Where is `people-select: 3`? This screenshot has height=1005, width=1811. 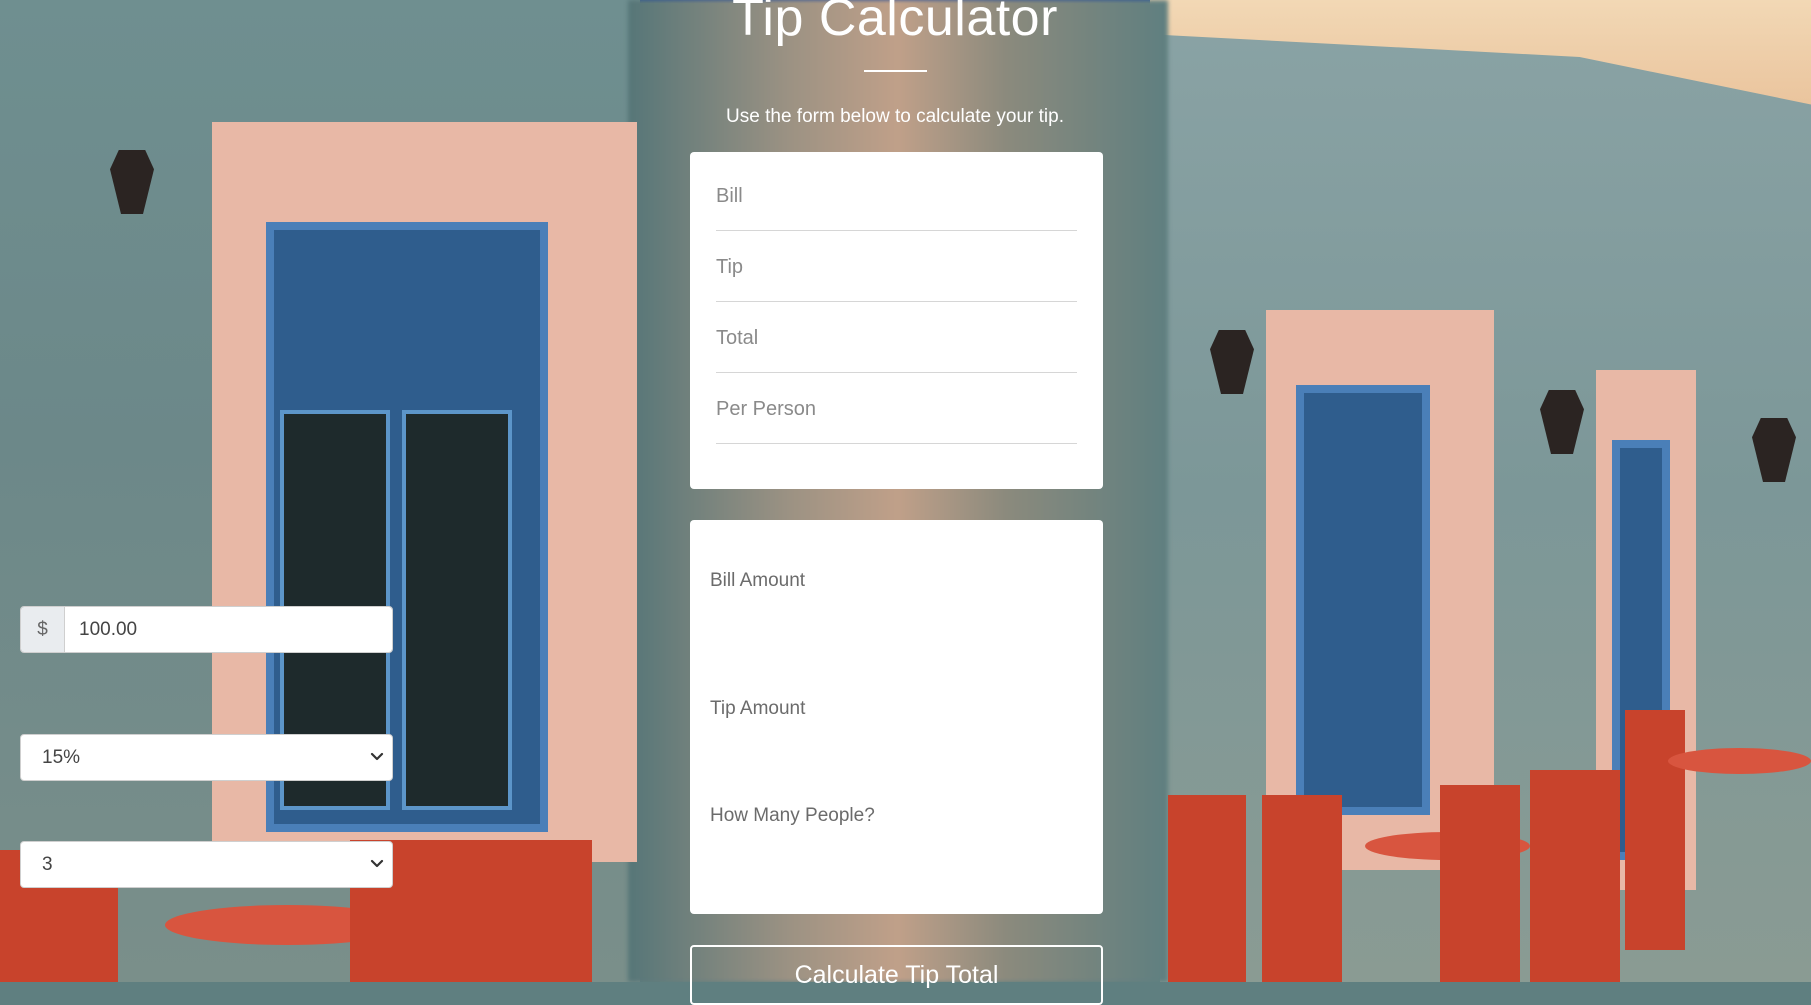
people-select: 3 is located at coordinates (206, 864).